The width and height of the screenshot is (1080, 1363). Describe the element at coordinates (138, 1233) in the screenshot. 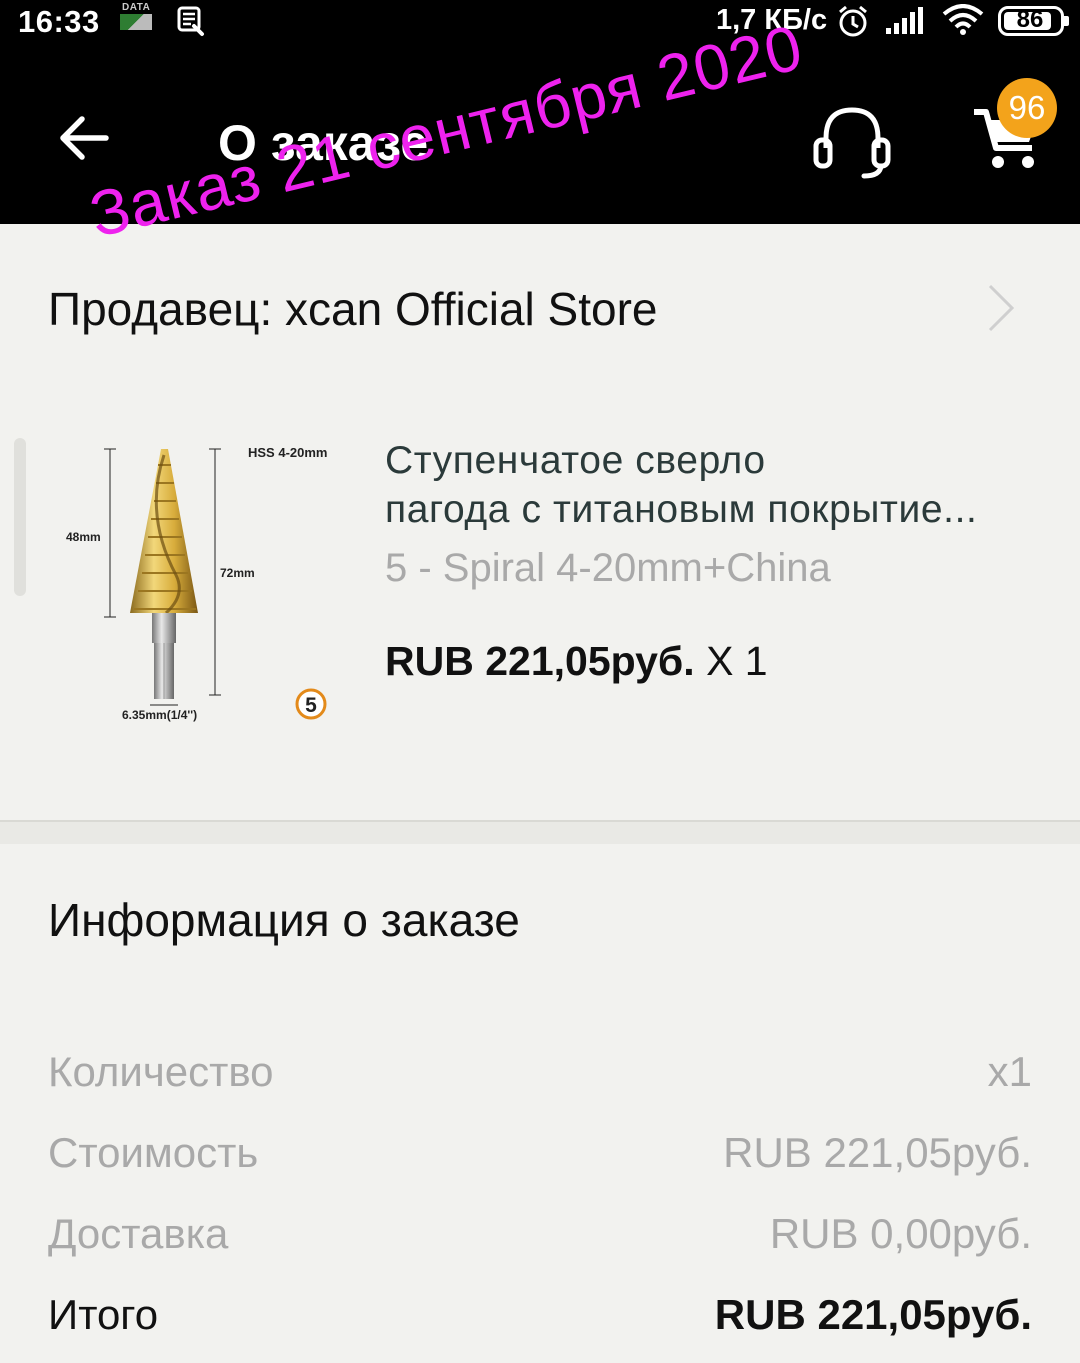

I see `shipping-label: Доставка` at that location.